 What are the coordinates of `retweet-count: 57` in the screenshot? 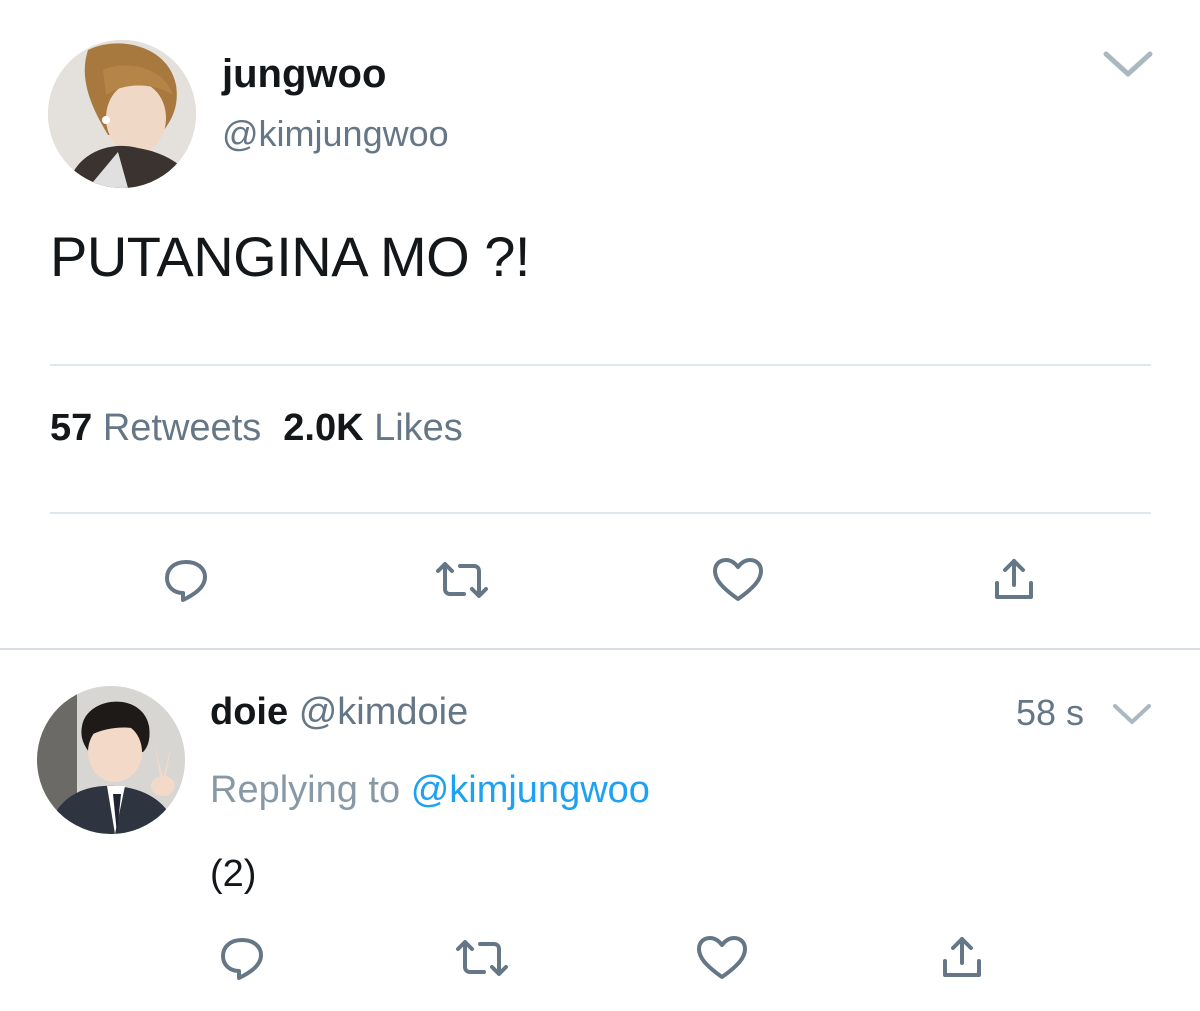 It's located at (71, 428).